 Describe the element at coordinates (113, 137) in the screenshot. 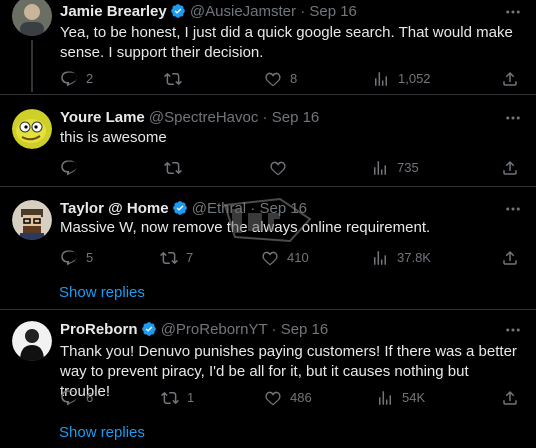

I see `tweet-text: this is awesome` at that location.